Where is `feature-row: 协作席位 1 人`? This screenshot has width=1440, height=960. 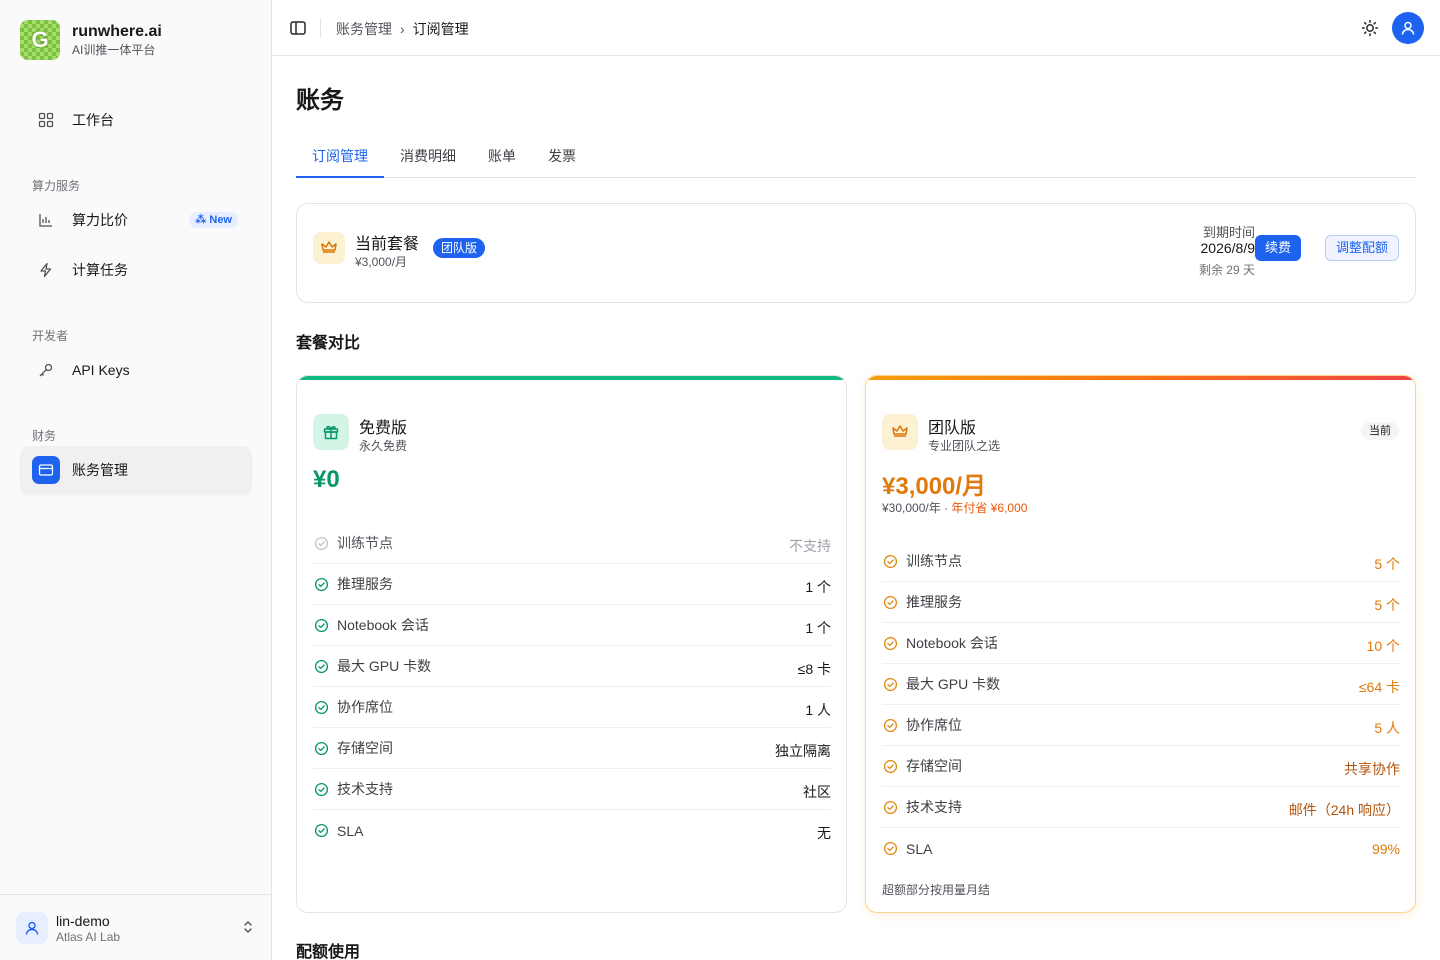
feature-row: 协作席位 1 人 is located at coordinates (572, 707).